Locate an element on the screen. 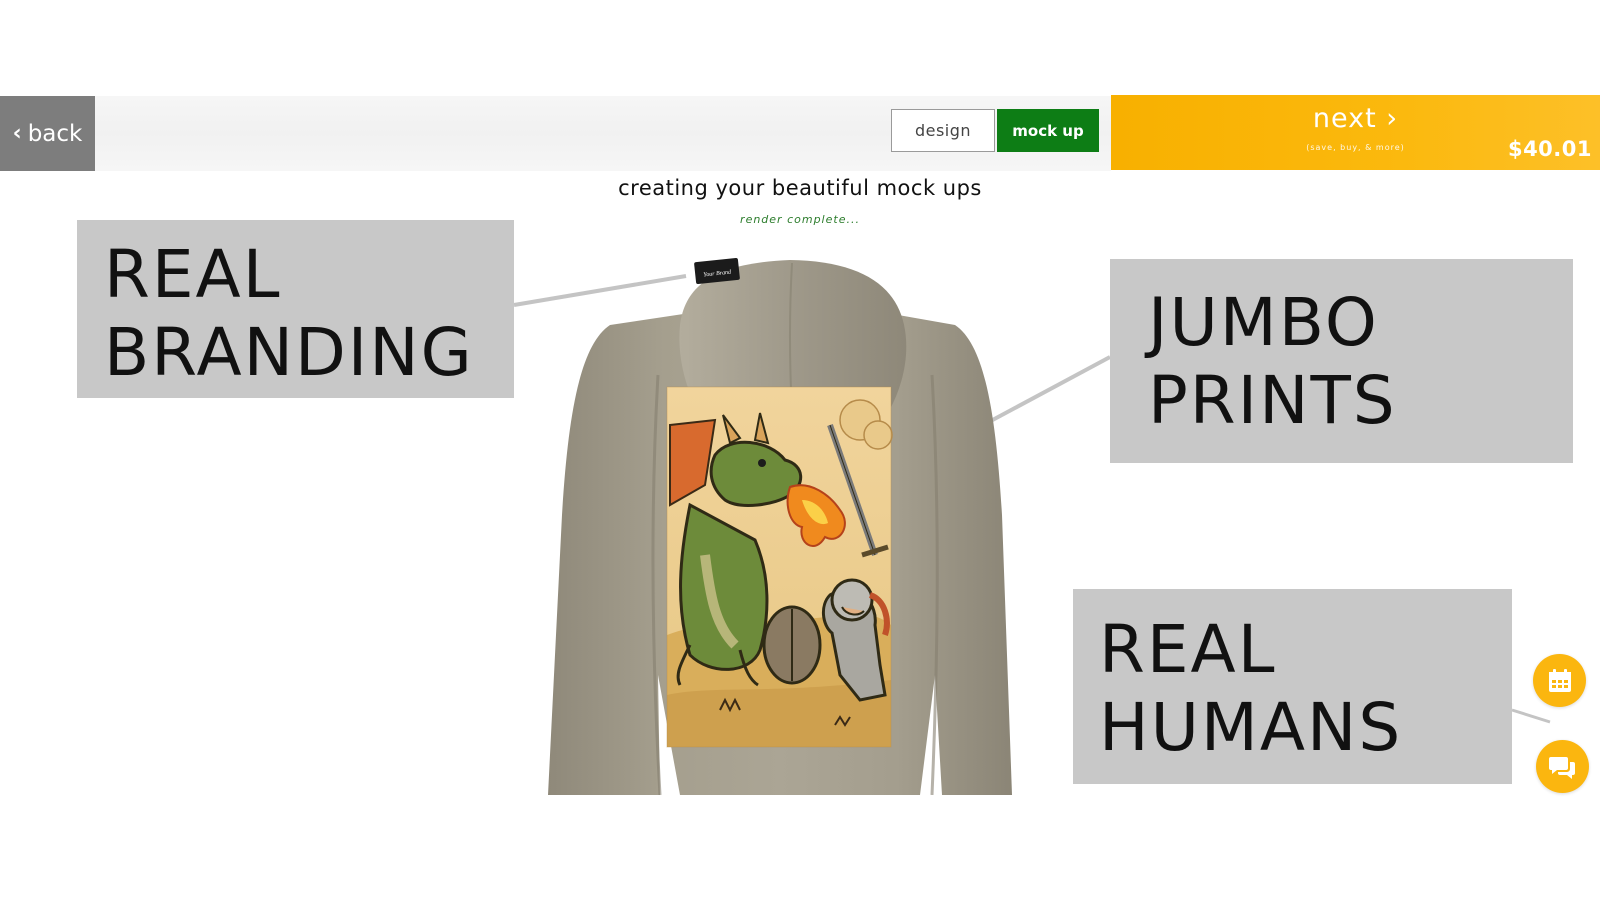 This screenshot has width=1600, height=900. next-button: next › (save, buy, & more) $40.01 is located at coordinates (1355, 132).